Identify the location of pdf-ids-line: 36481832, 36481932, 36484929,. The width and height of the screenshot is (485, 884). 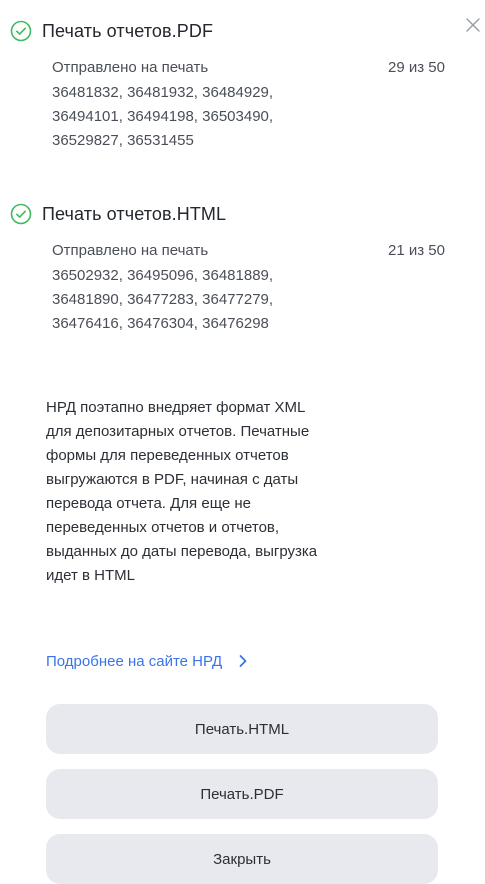
(163, 92).